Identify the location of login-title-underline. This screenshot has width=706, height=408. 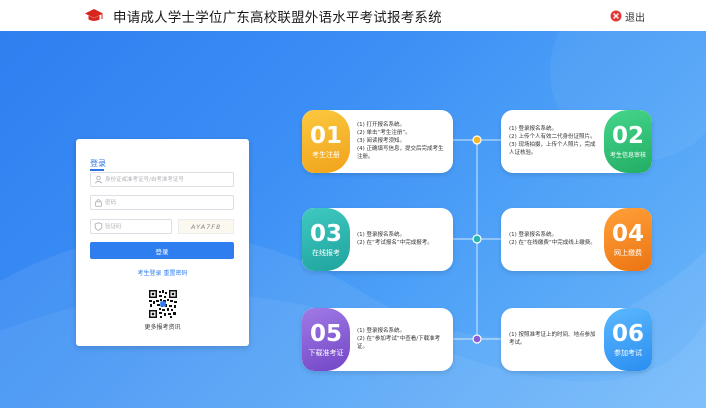
(97, 170).